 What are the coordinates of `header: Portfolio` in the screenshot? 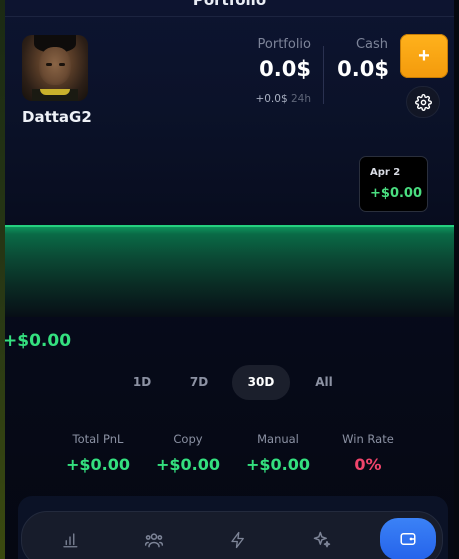 It's located at (229, 8).